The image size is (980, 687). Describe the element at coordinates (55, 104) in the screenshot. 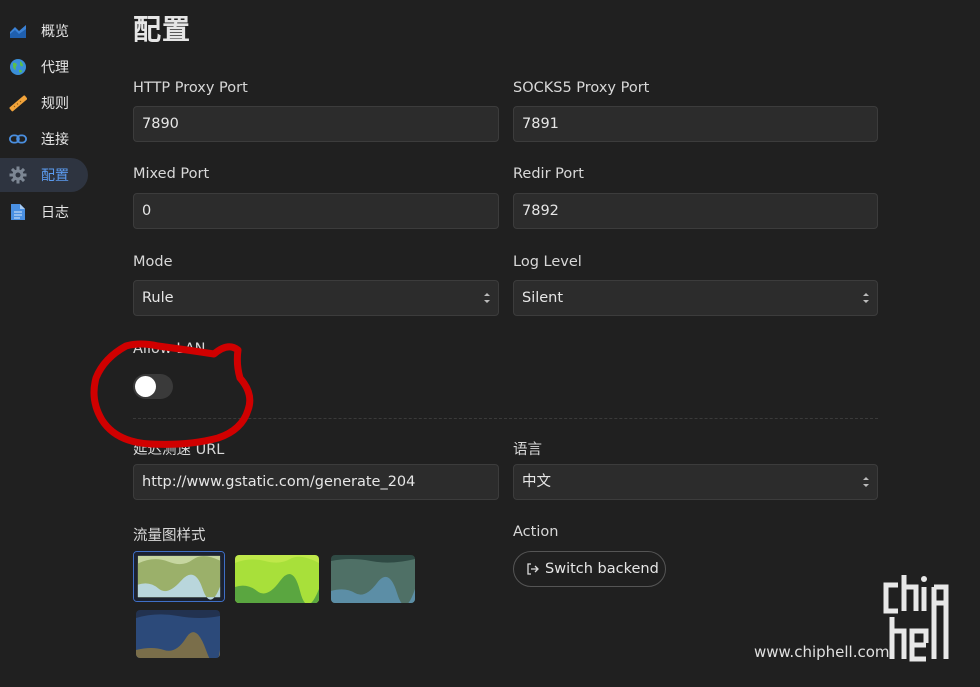

I see `sidebar-item-label: 规则` at that location.